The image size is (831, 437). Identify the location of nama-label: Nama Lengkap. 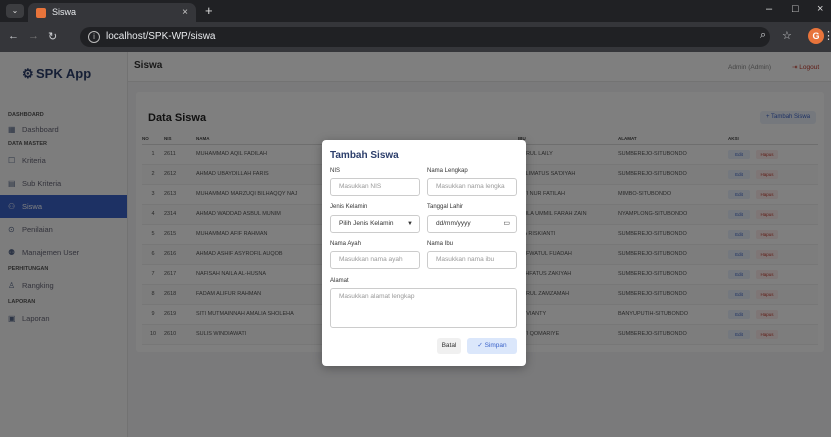
(447, 171).